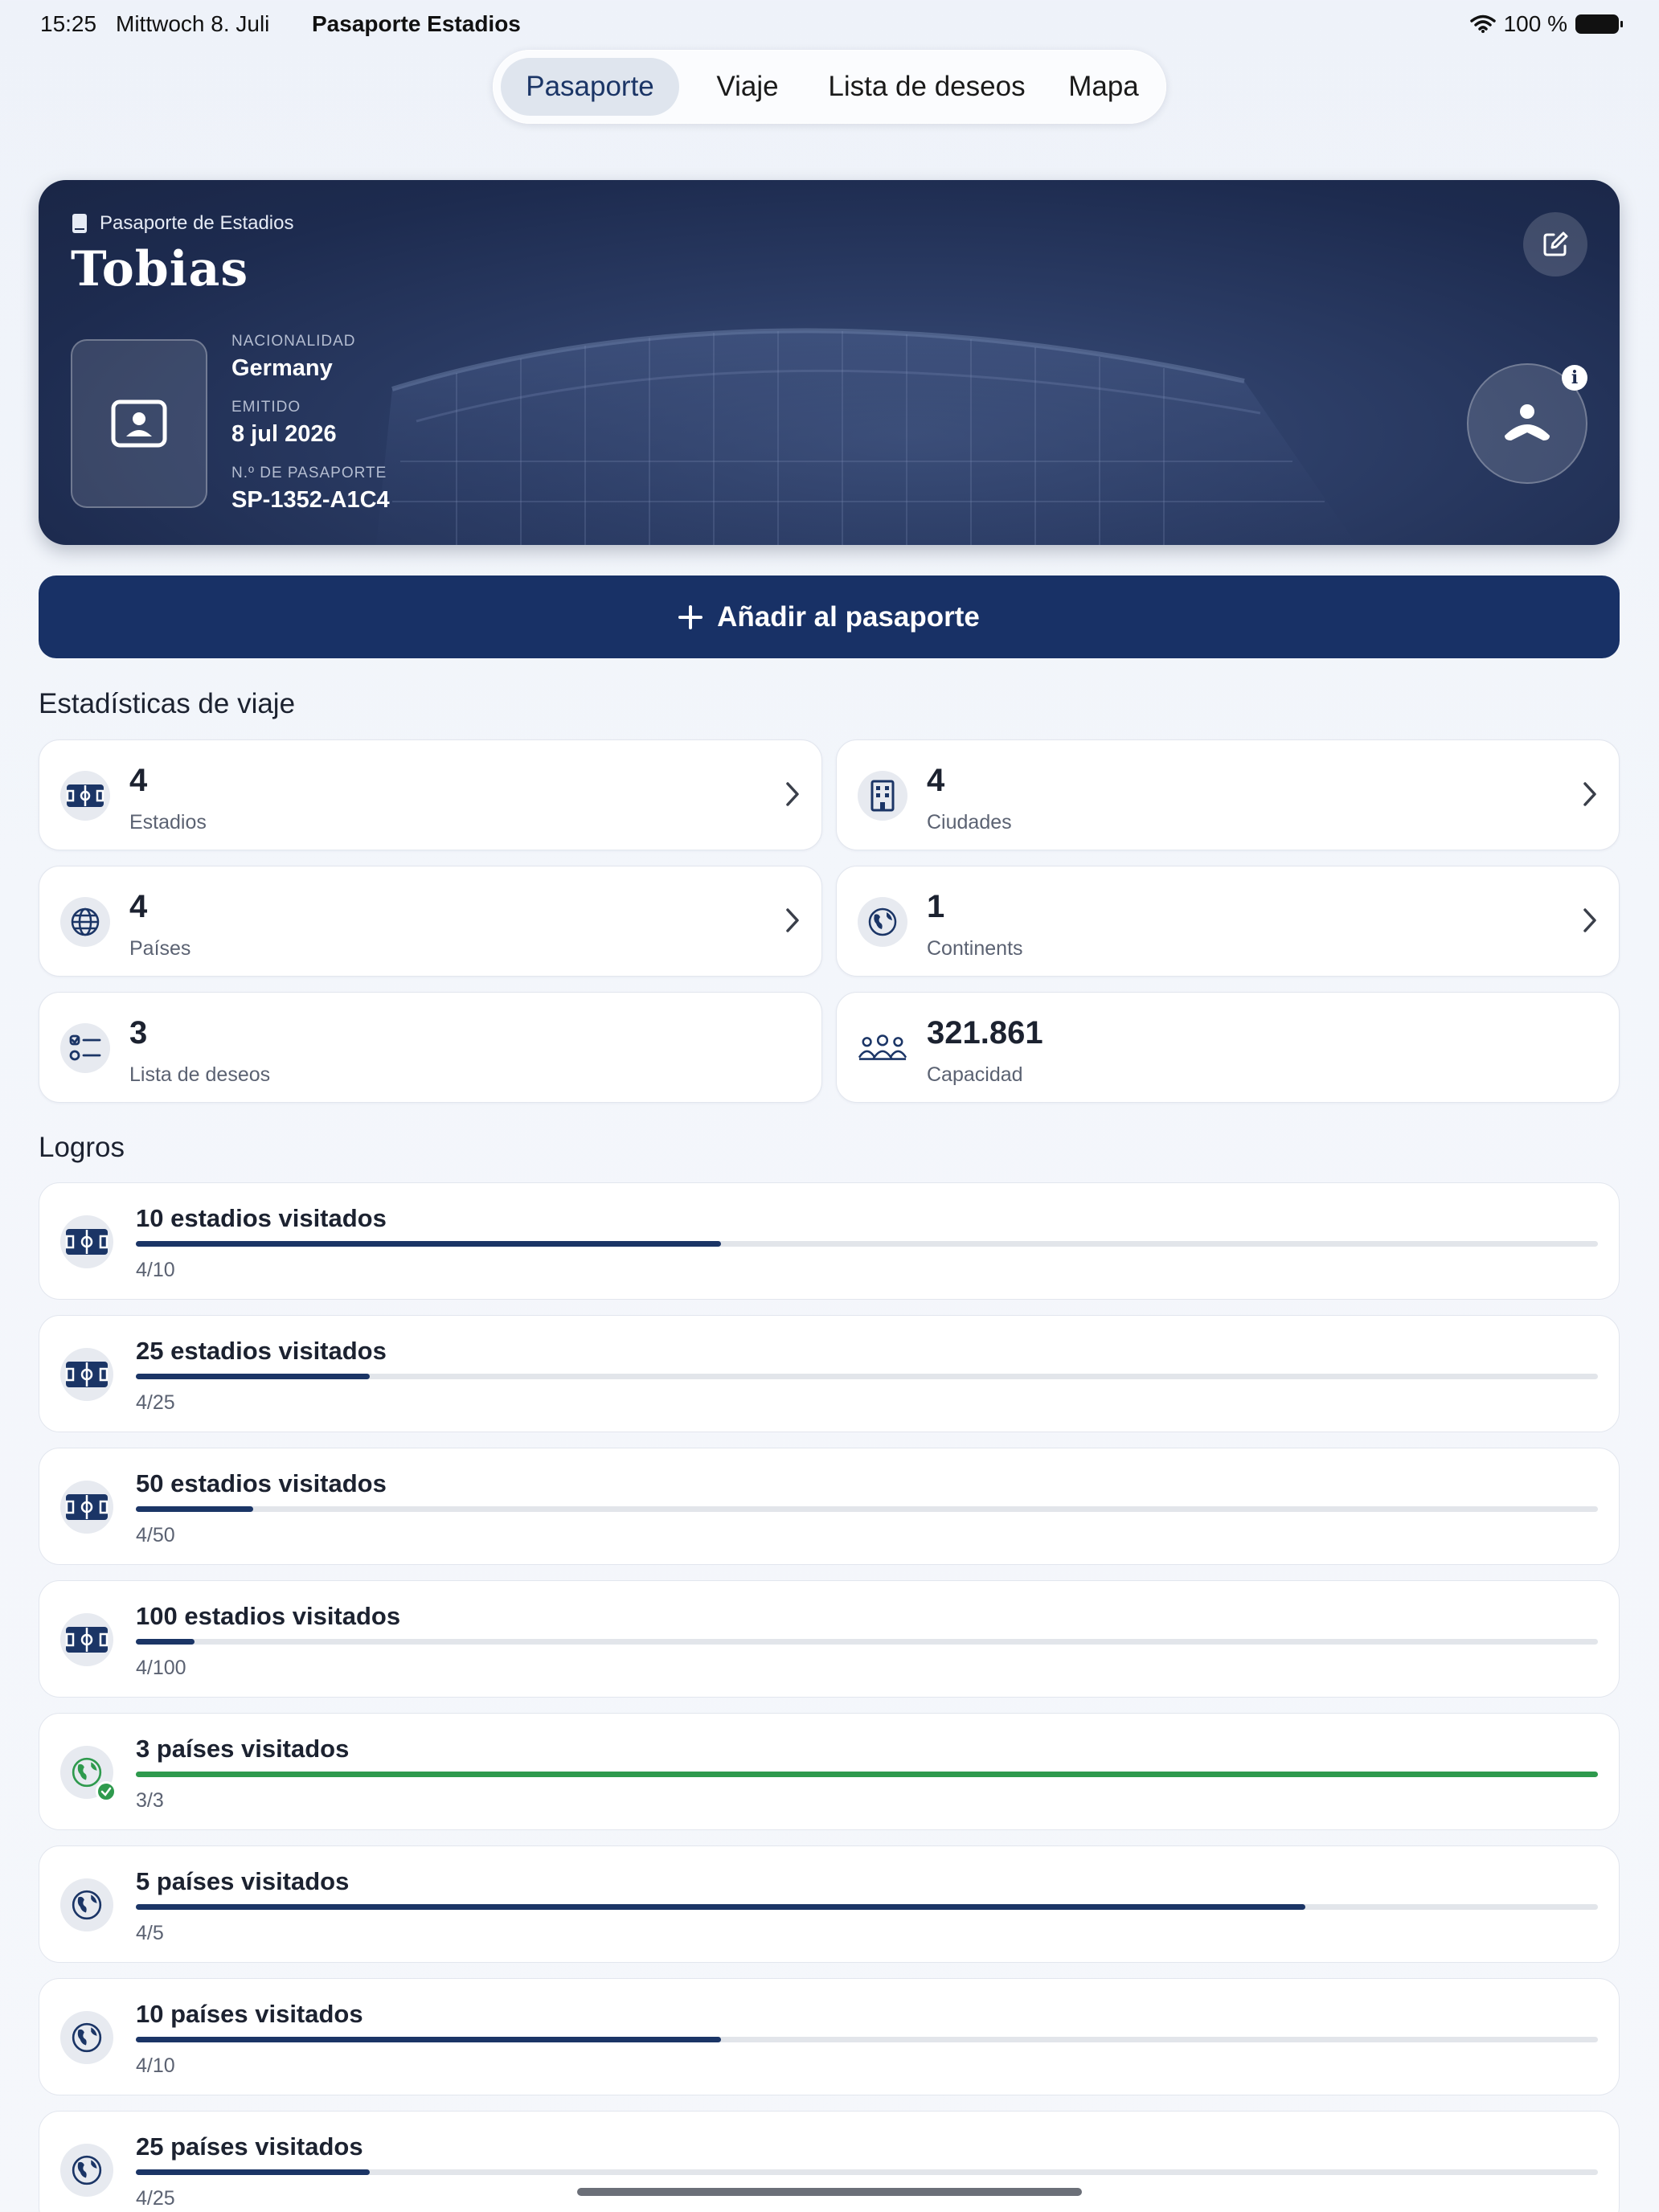  Describe the element at coordinates (975, 949) in the screenshot. I see `stat-label: Continents` at that location.